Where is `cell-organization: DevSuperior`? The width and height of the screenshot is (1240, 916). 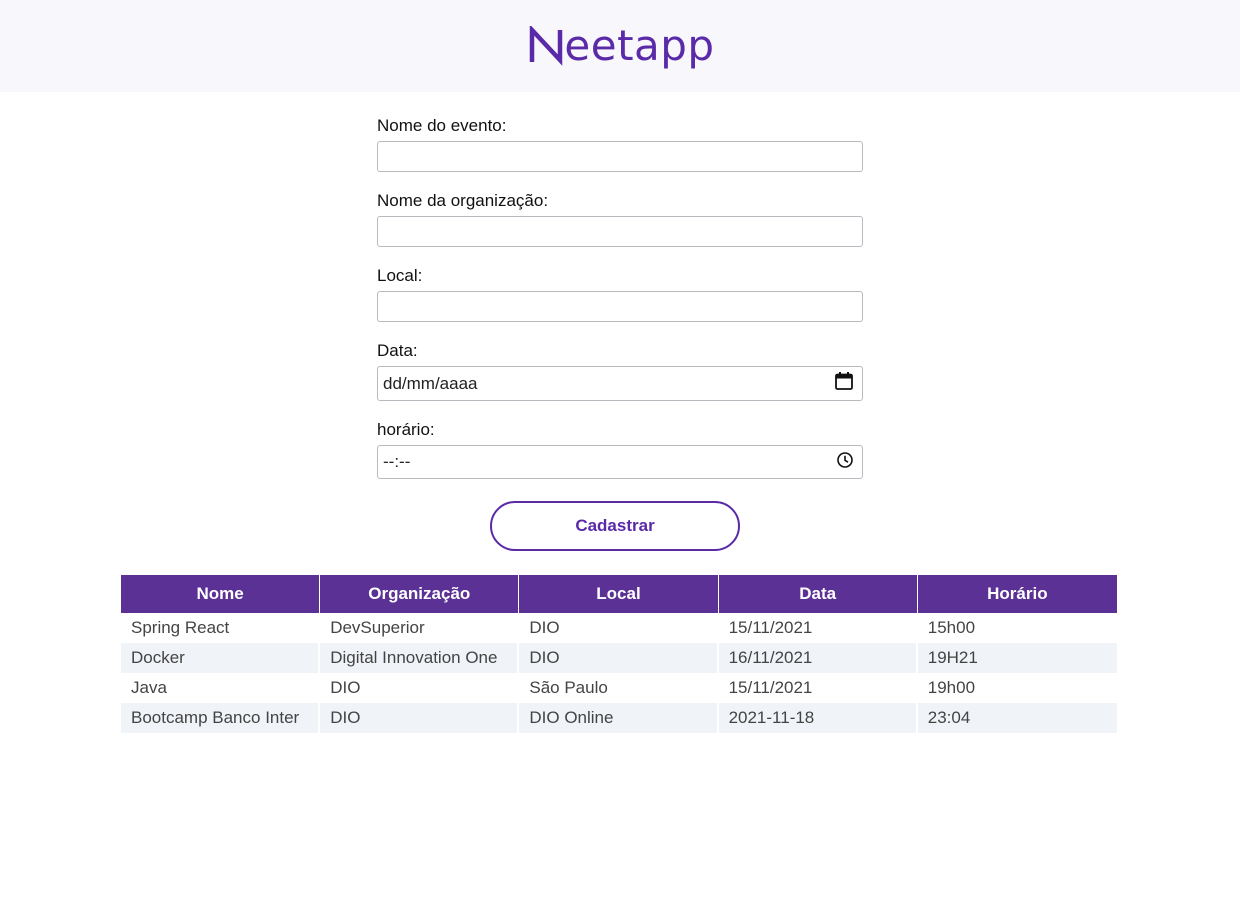 cell-organization: DevSuperior is located at coordinates (420, 628).